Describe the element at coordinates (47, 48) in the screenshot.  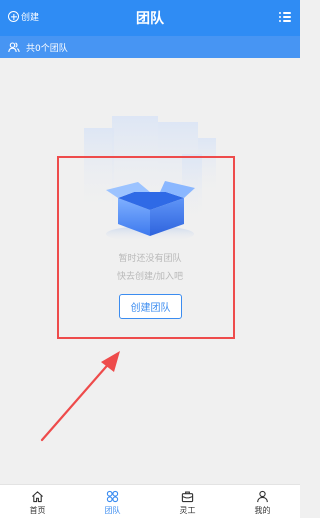
I see `team-count-text: 共0个团队` at that location.